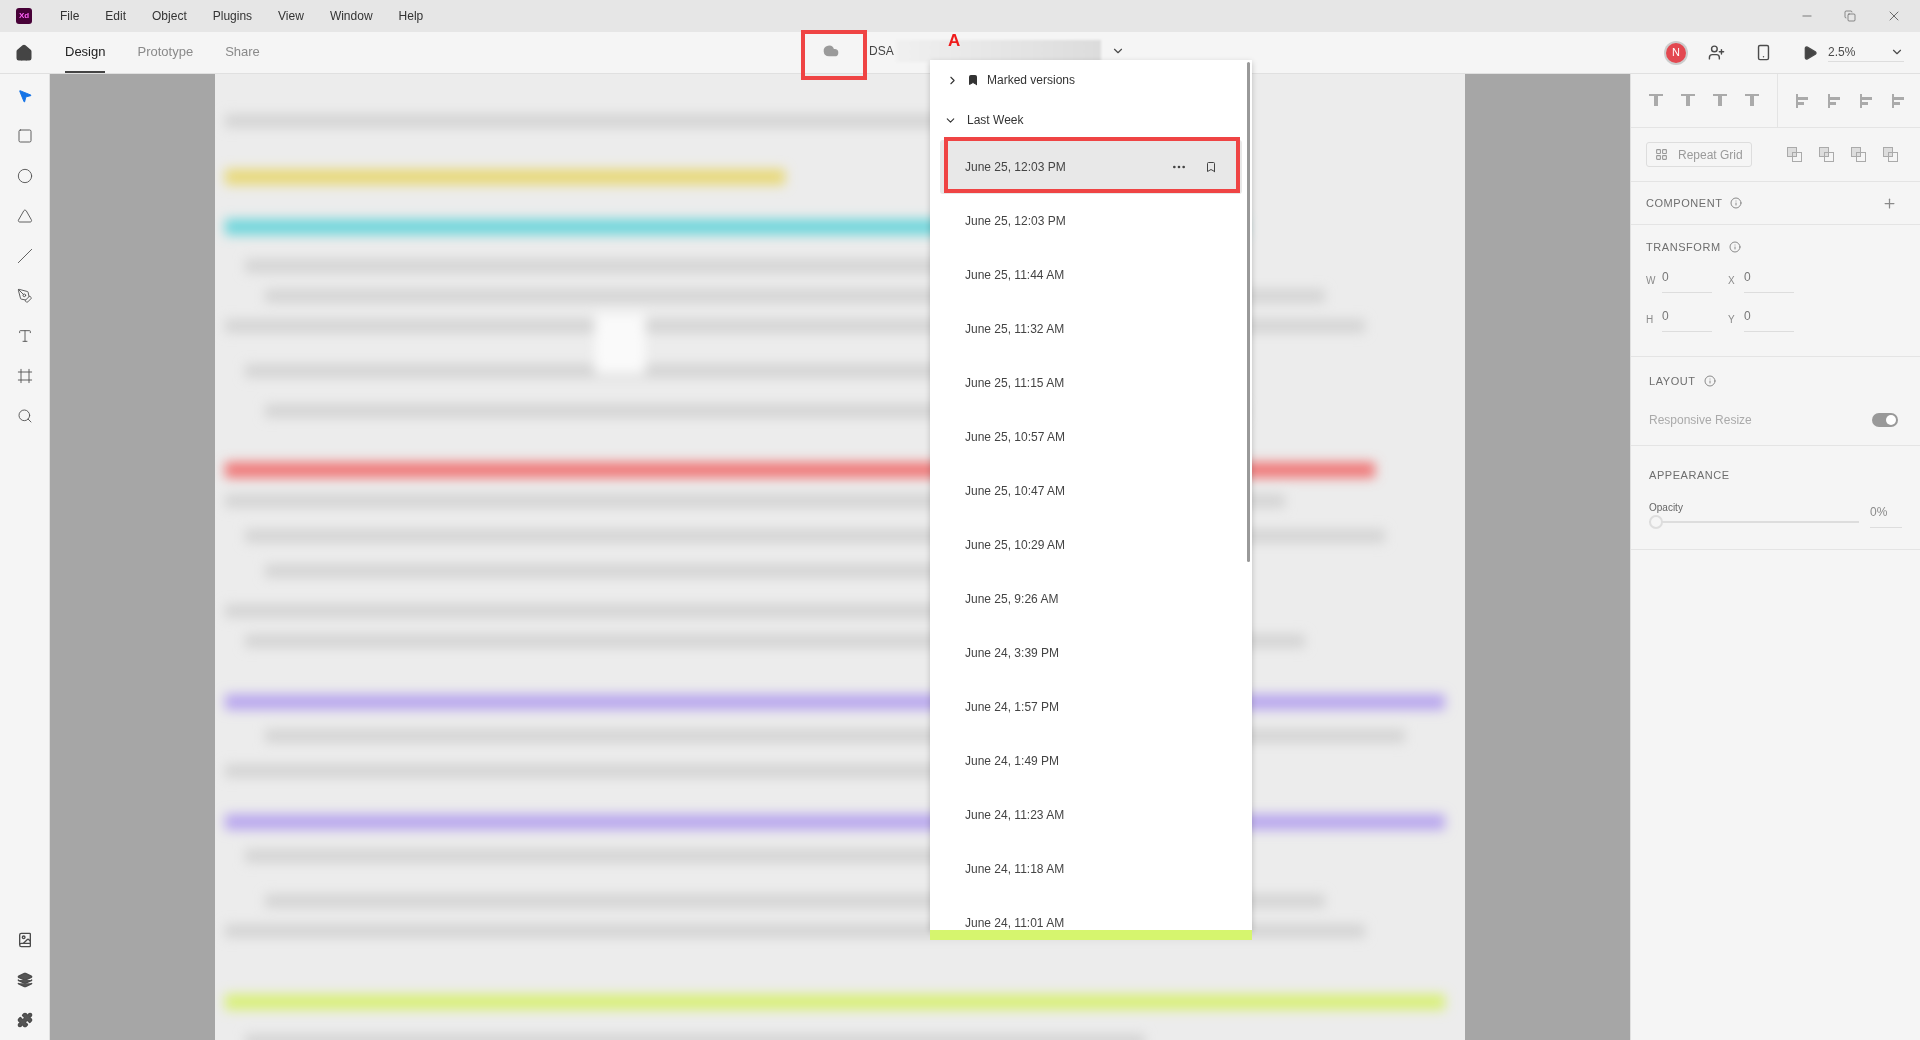  What do you see at coordinates (1091, 120) in the screenshot?
I see `last-week-group: Last Week` at bounding box center [1091, 120].